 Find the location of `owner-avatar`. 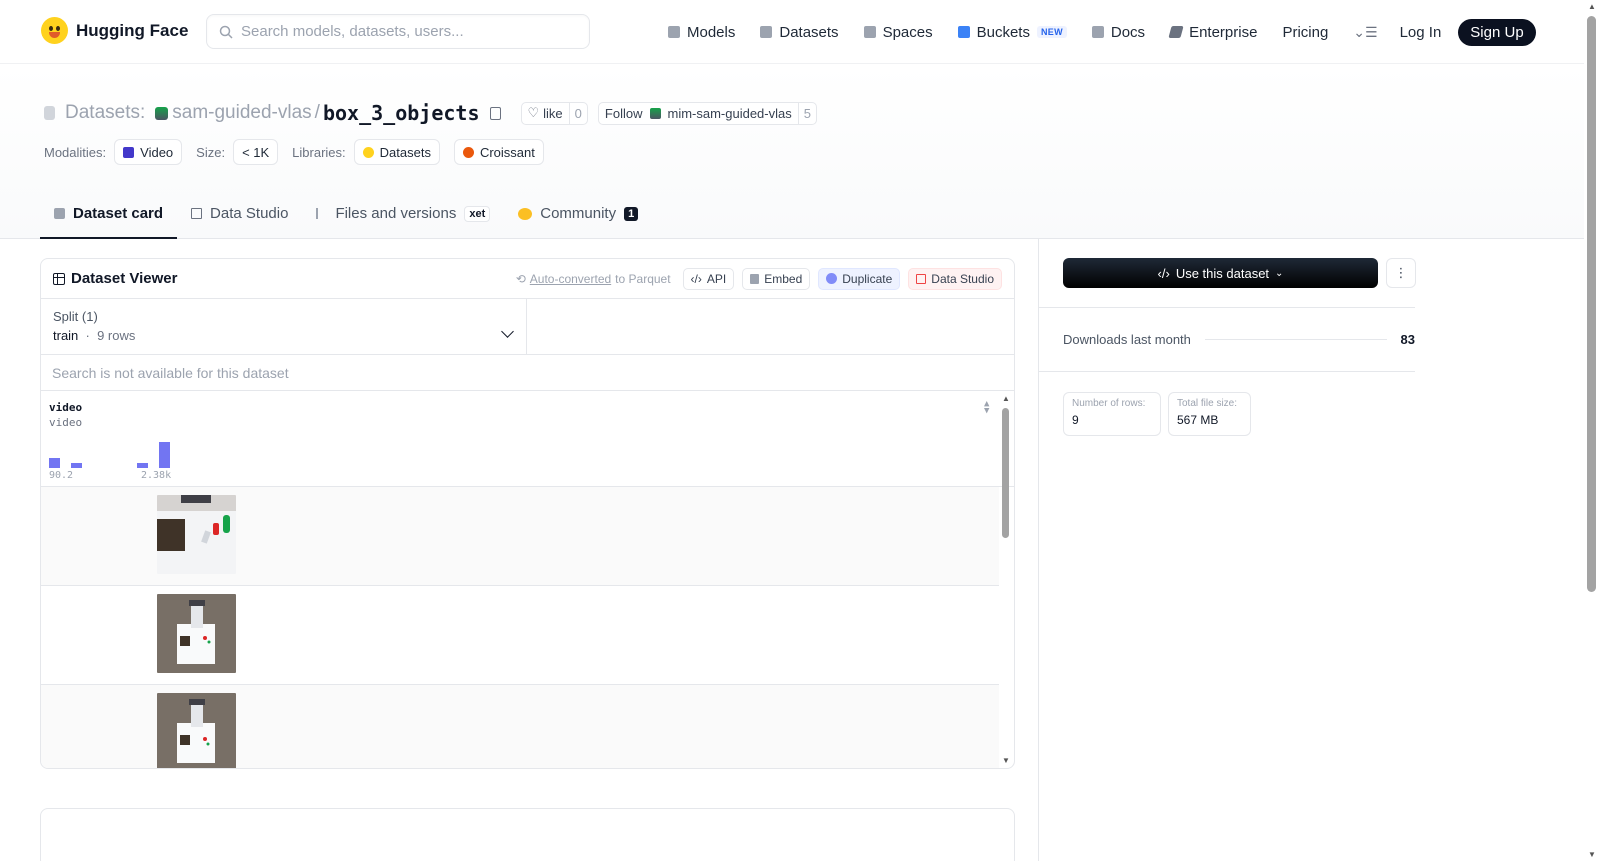

owner-avatar is located at coordinates (162, 113).